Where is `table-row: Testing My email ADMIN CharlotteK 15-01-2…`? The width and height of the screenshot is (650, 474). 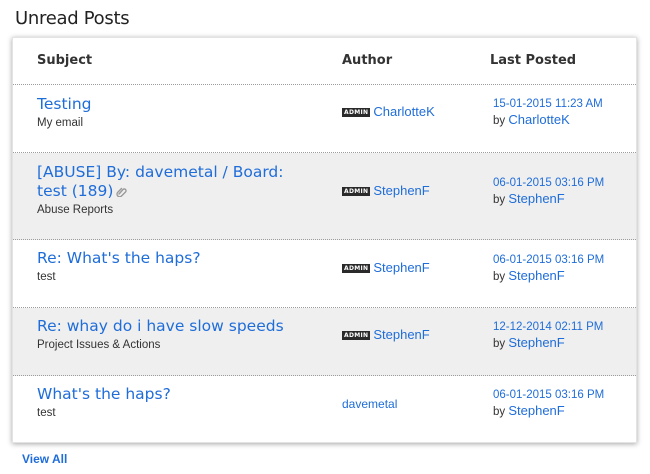 table-row: Testing My email ADMIN CharlotteK 15-01-2… is located at coordinates (324, 119).